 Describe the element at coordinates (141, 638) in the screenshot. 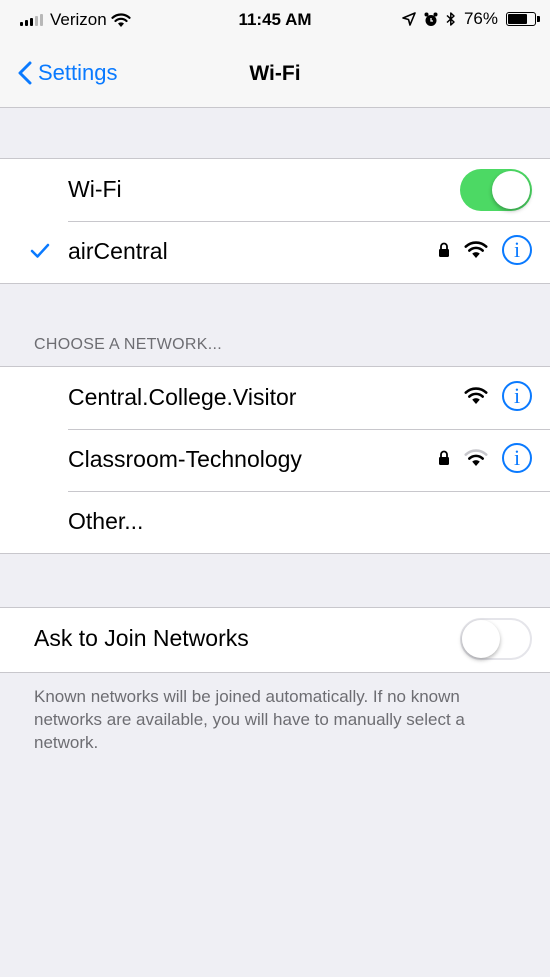

I see `ask-to-join-label: Ask to Join Networks` at that location.